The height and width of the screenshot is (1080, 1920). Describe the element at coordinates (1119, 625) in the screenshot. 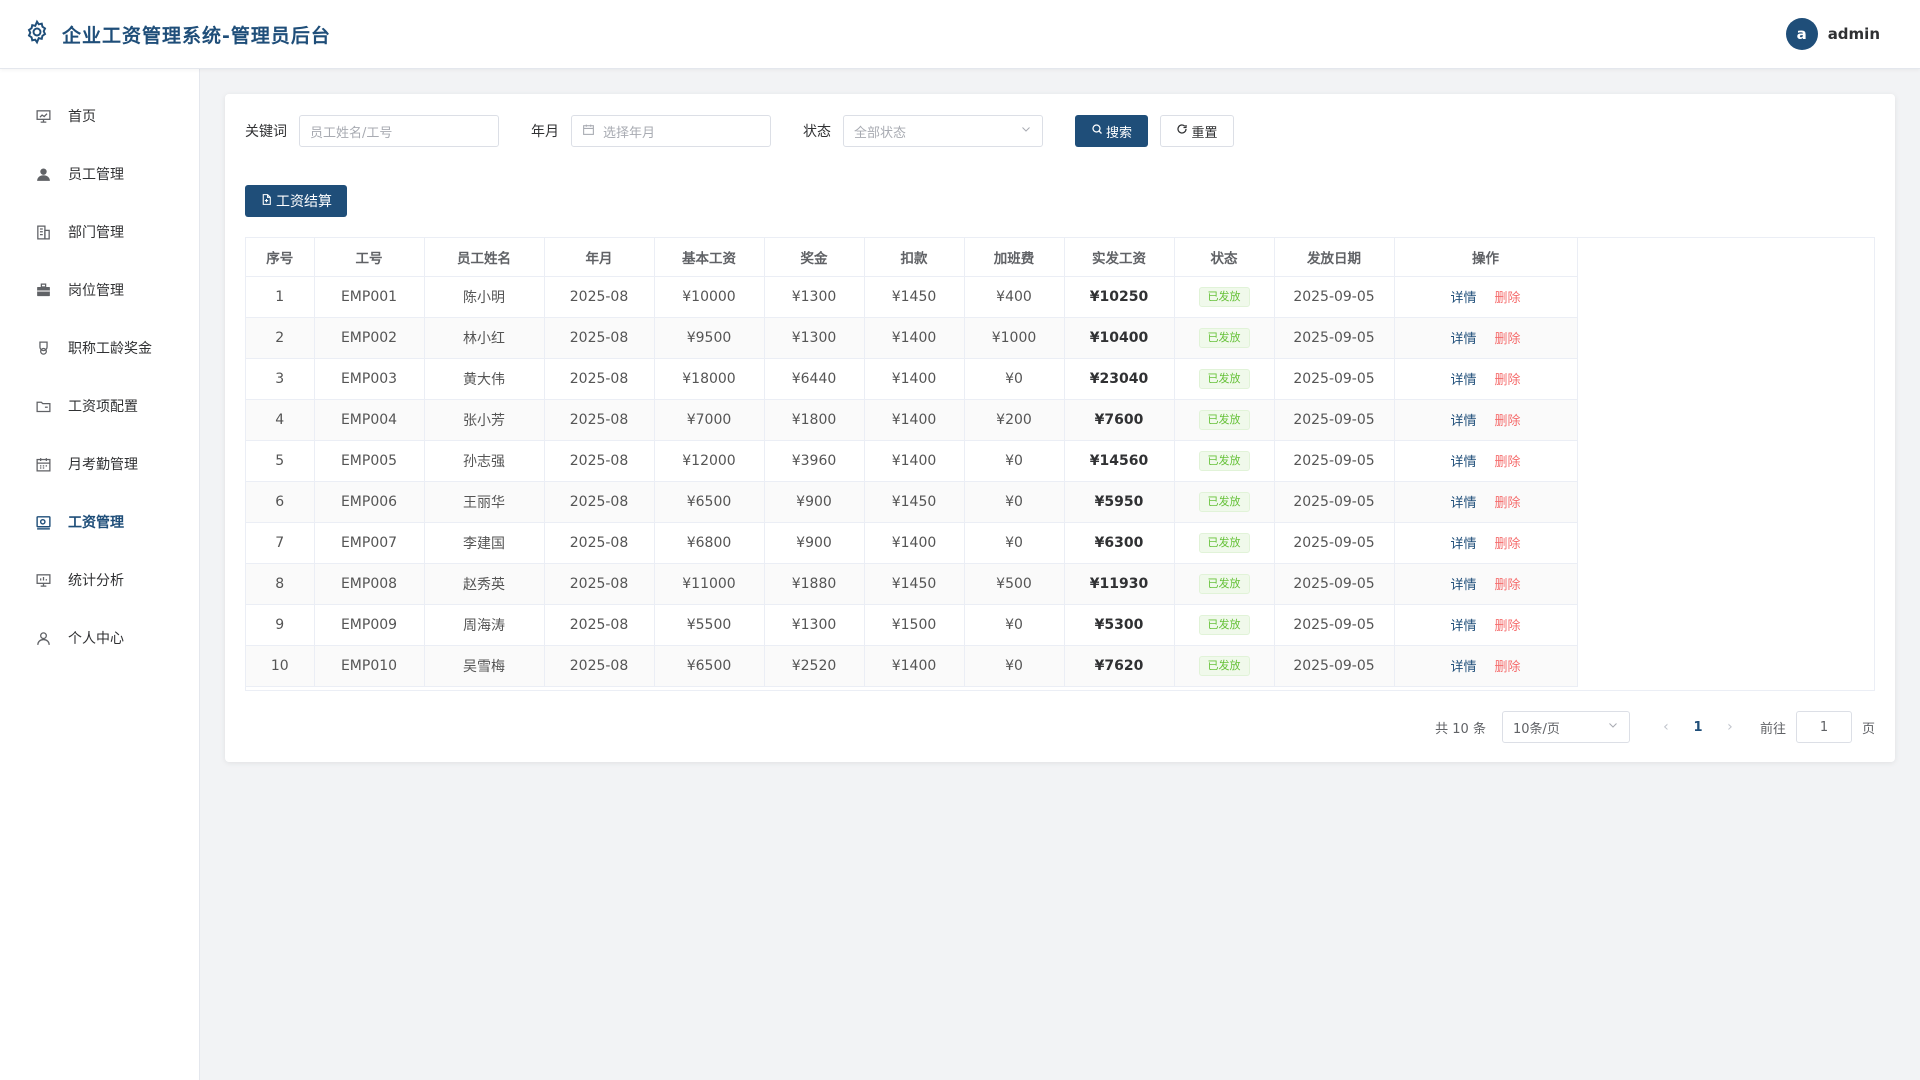

I see `cell-net: ¥5300` at that location.